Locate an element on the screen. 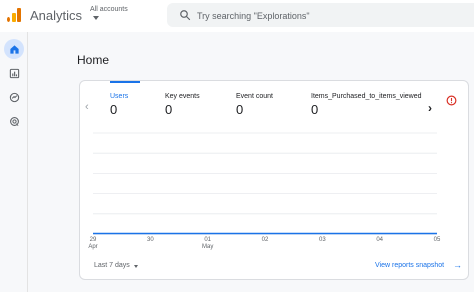  analytics-logo-icon is located at coordinates (14, 15).